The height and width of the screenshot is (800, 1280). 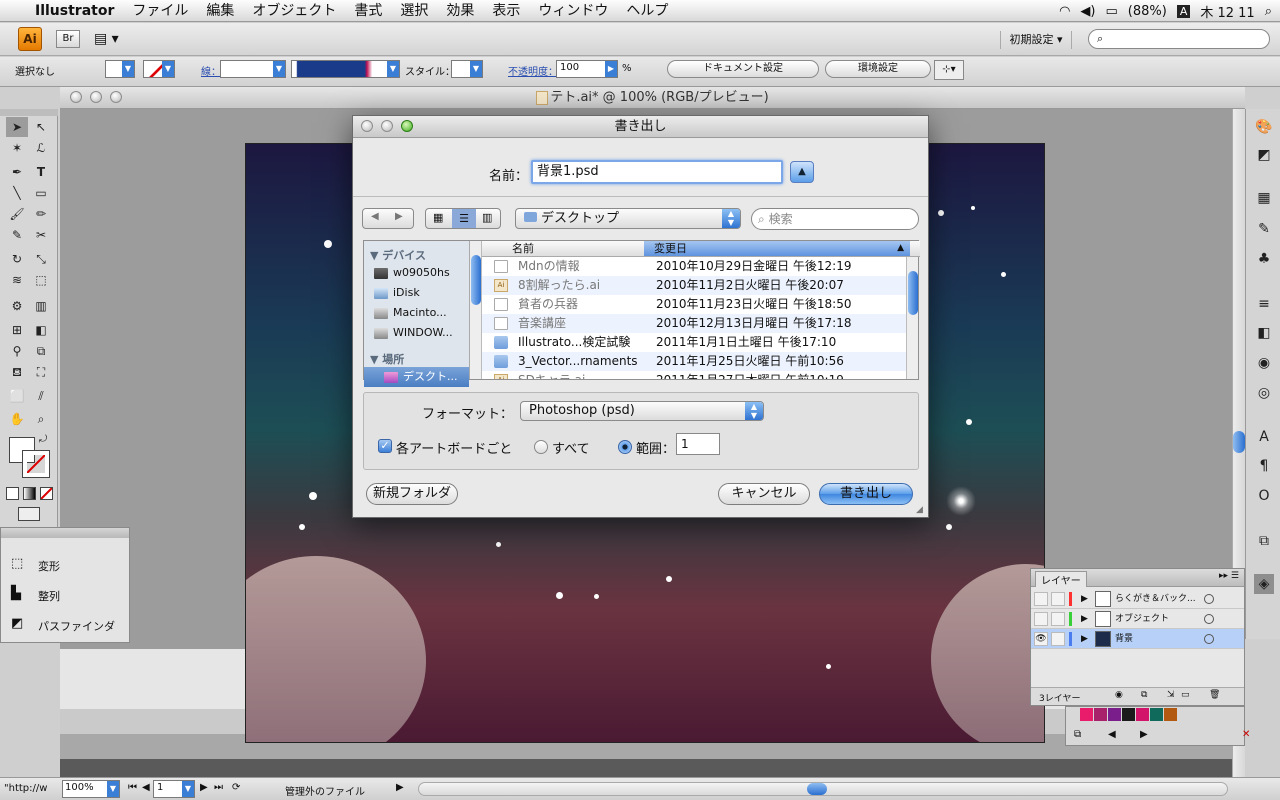 I want to click on visibility-toggle, so click(x=1041, y=619).